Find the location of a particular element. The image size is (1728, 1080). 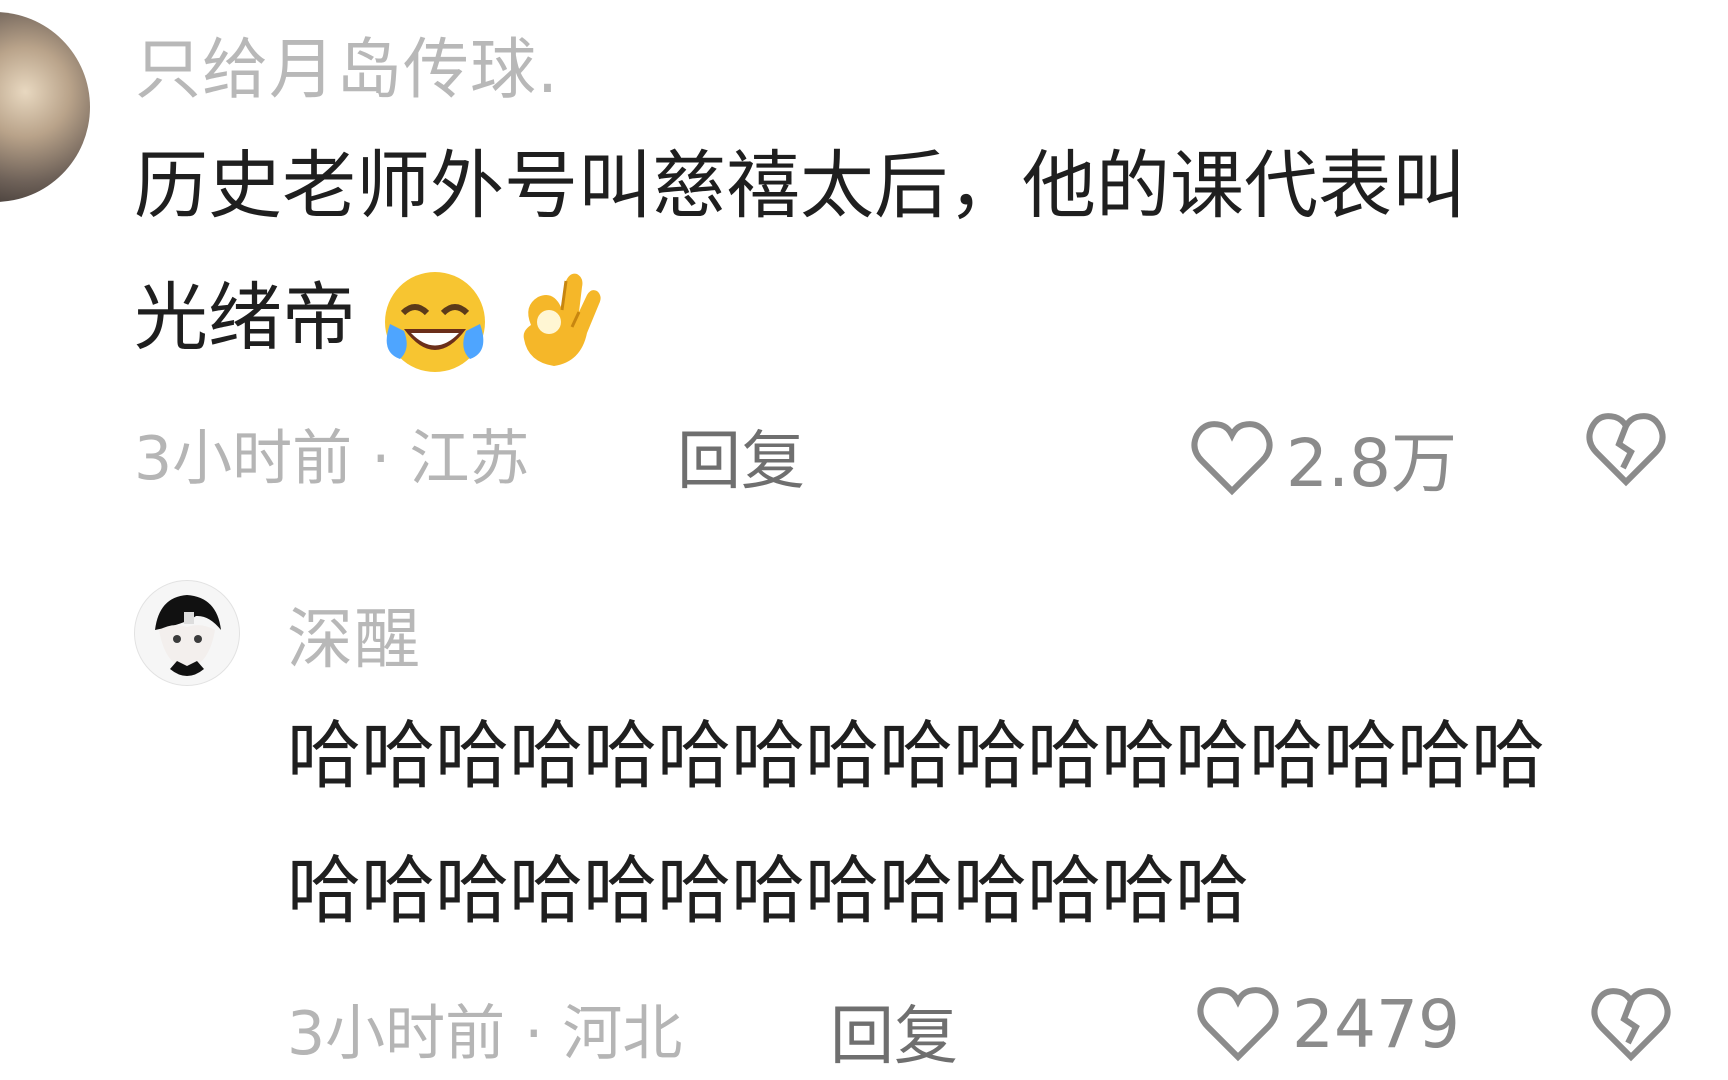

reply-reply-button: 回复 is located at coordinates (894, 1031).